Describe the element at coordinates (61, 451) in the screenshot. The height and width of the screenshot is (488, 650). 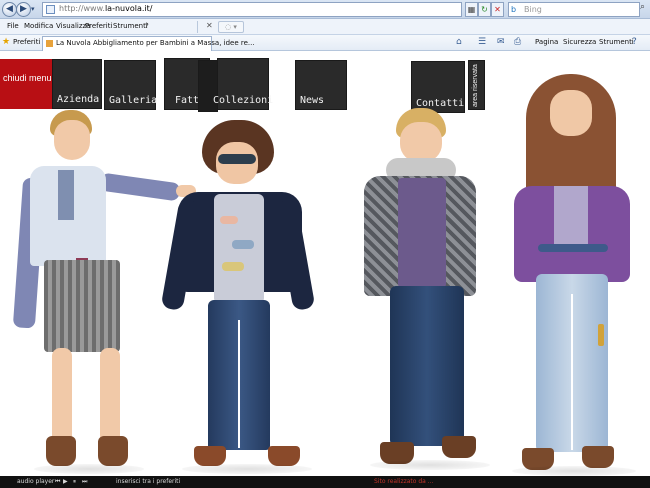
I see `kid1-left-sandal` at that location.